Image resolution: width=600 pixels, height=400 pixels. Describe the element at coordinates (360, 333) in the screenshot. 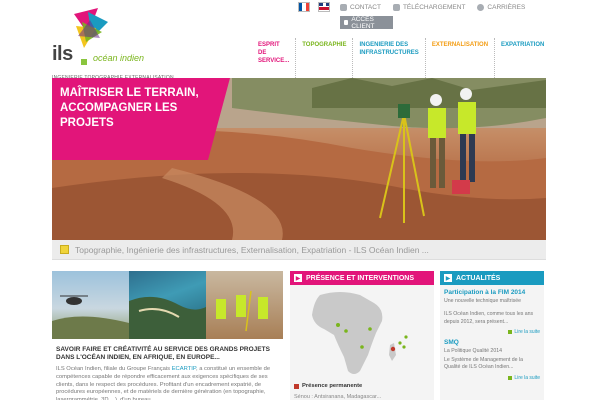

I see `africa-map` at that location.